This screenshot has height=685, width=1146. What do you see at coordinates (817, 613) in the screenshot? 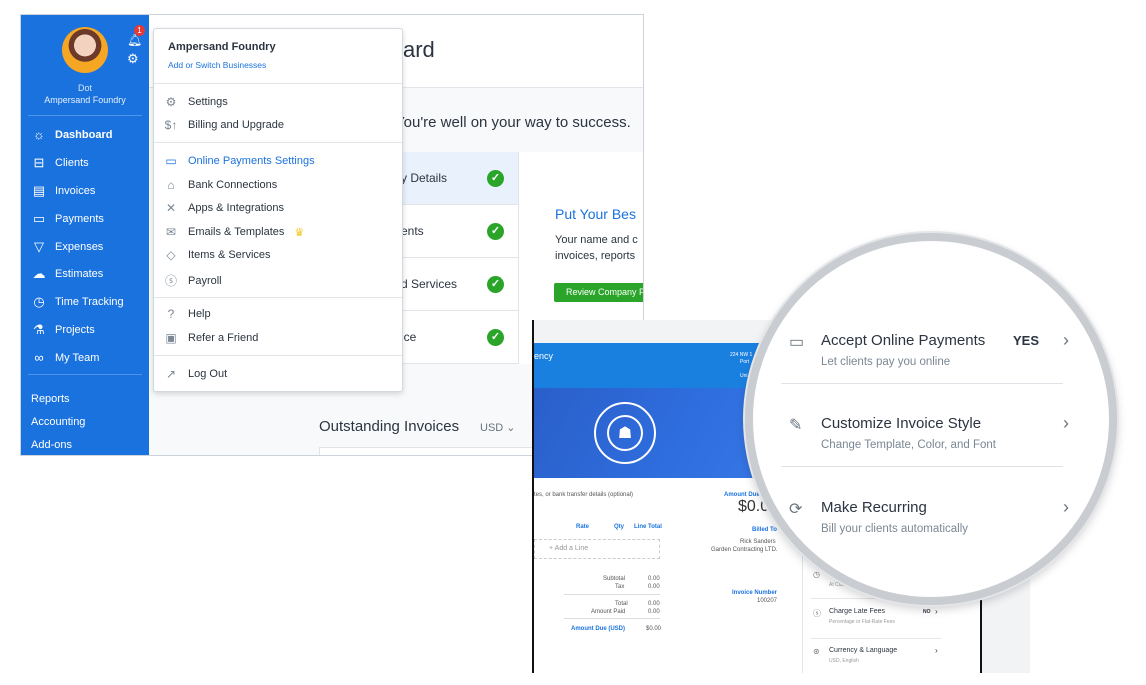
I see `dollar-clock-icon: ⓢ` at bounding box center [817, 613].